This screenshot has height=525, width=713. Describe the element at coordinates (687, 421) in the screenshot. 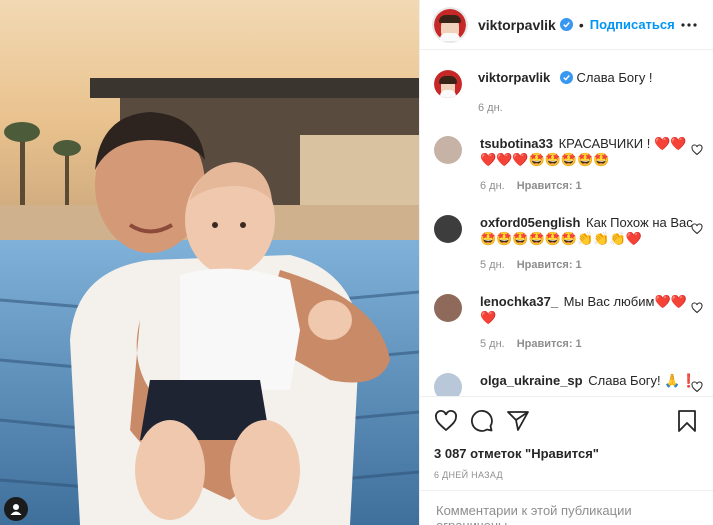

I see `bookmark-icon` at that location.